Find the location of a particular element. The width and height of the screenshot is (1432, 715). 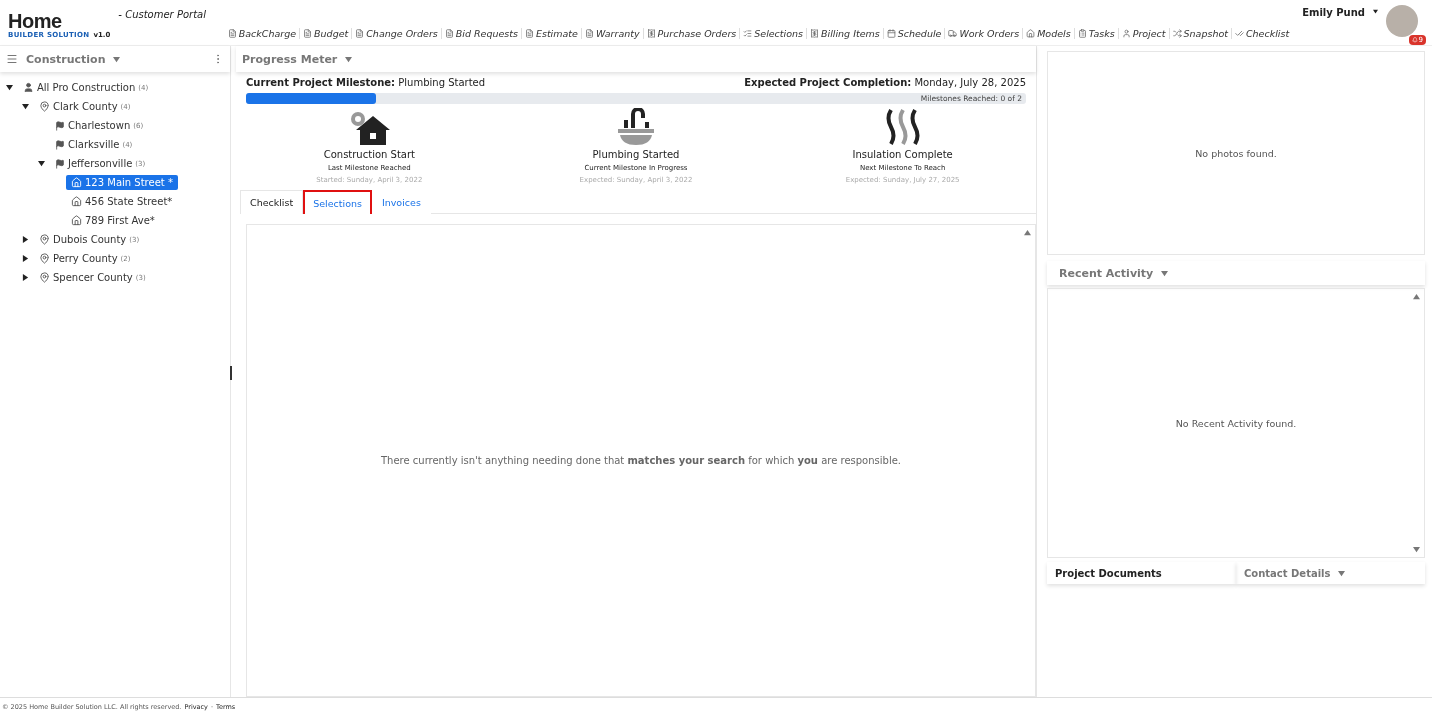

tree-item: 789 First Ave* is located at coordinates (113, 220).